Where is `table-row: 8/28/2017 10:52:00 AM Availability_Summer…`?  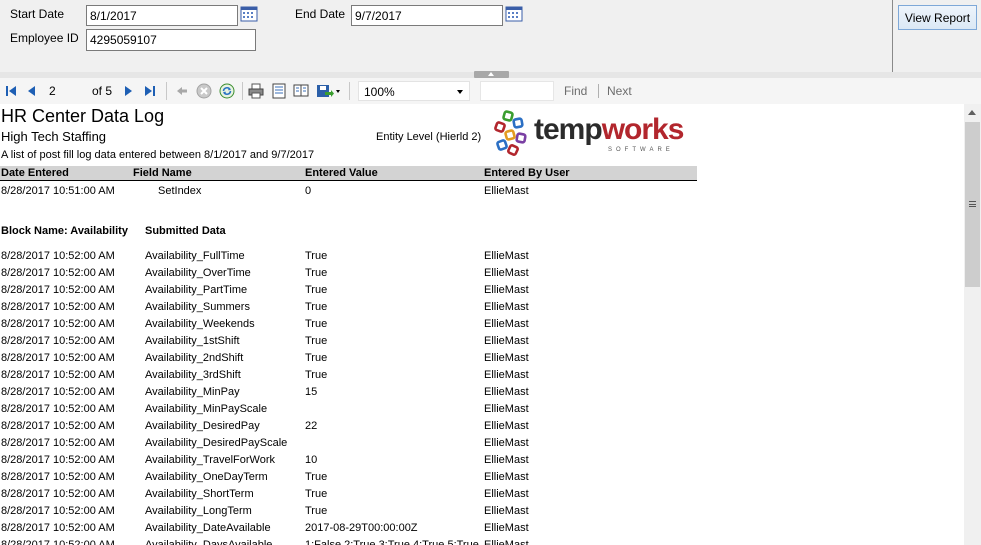
table-row: 8/28/2017 10:52:00 AM Availability_Summer… is located at coordinates (265, 307).